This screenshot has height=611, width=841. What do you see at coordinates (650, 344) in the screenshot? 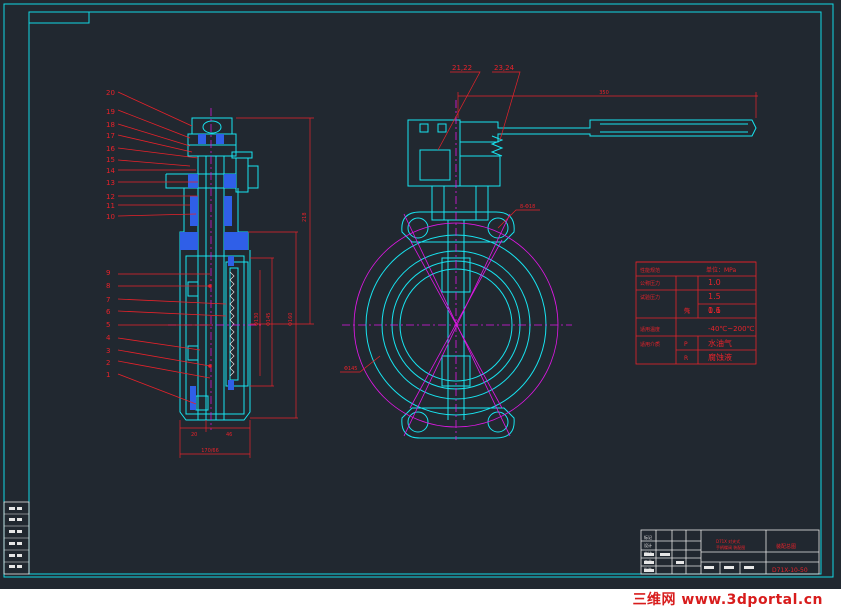
I see `spec-row-label: 适用介质` at bounding box center [650, 344].